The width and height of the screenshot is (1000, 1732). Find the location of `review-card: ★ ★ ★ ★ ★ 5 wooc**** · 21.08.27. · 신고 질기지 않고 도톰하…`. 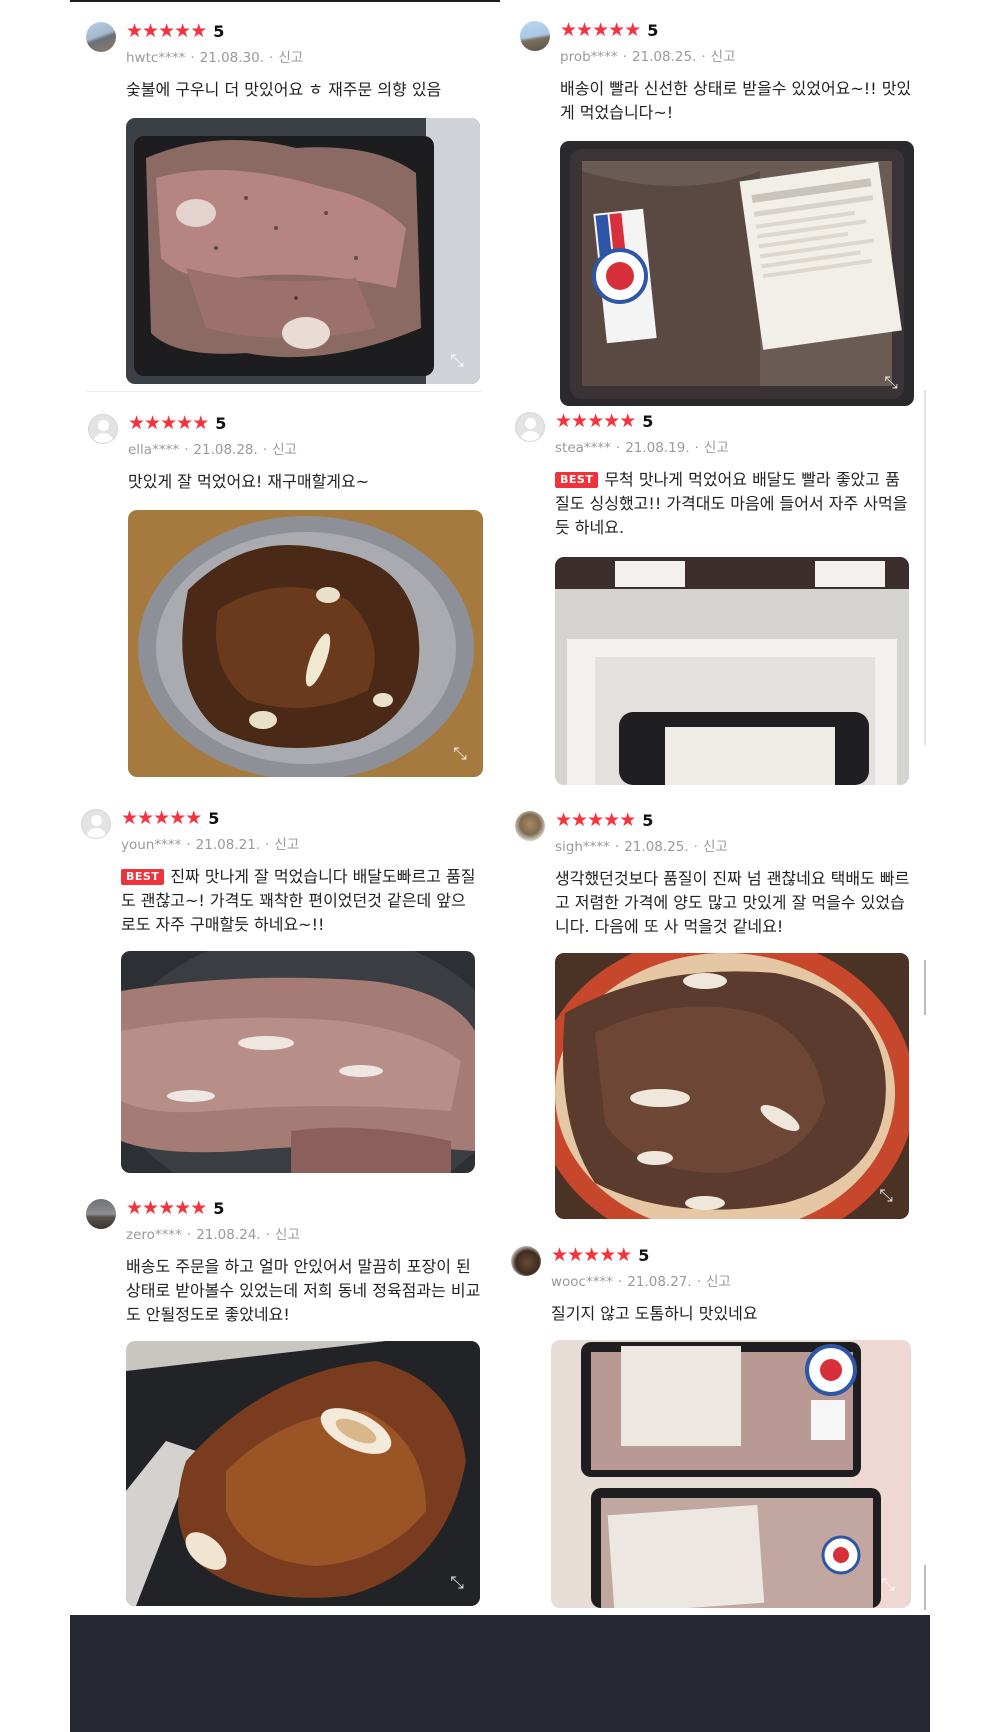

review-card: ★ ★ ★ ★ ★ 5 wooc**** · 21.08.27. · 신고 질기지 않고 도톰하… is located at coordinates (711, 1285).